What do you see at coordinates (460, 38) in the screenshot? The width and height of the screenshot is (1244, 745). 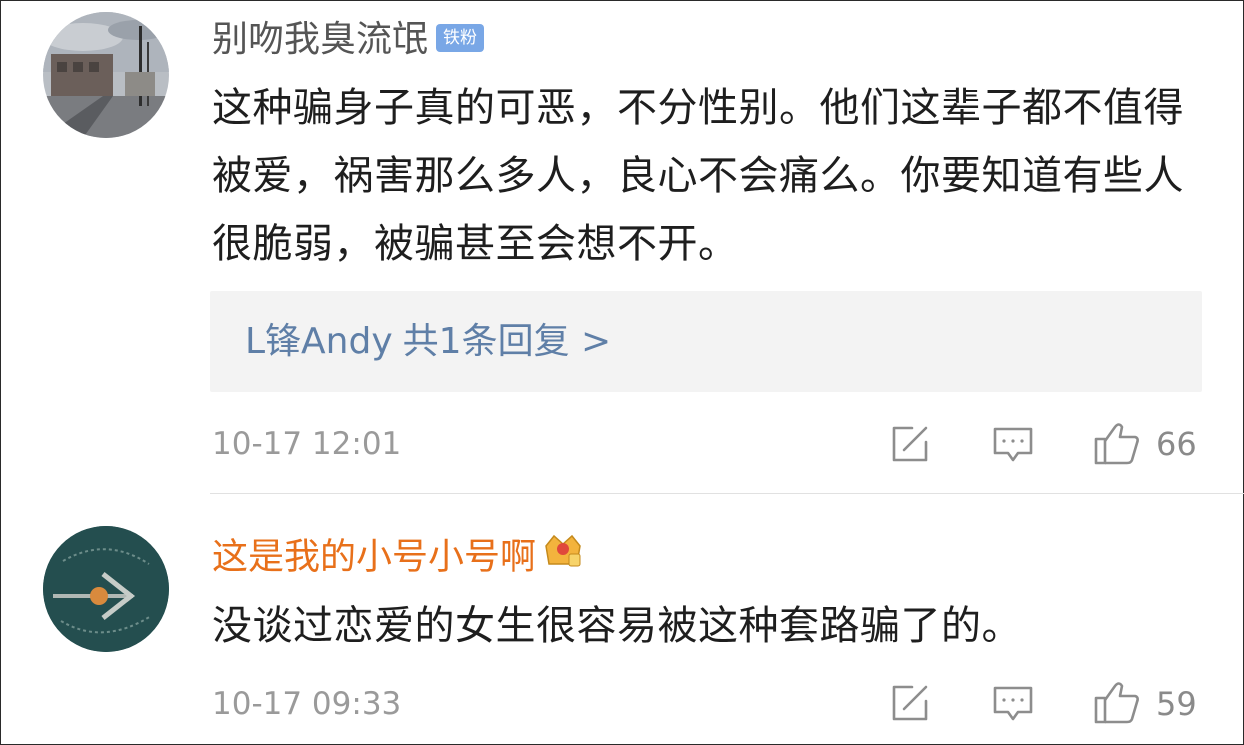 I see `fan-badge: 铁粉` at bounding box center [460, 38].